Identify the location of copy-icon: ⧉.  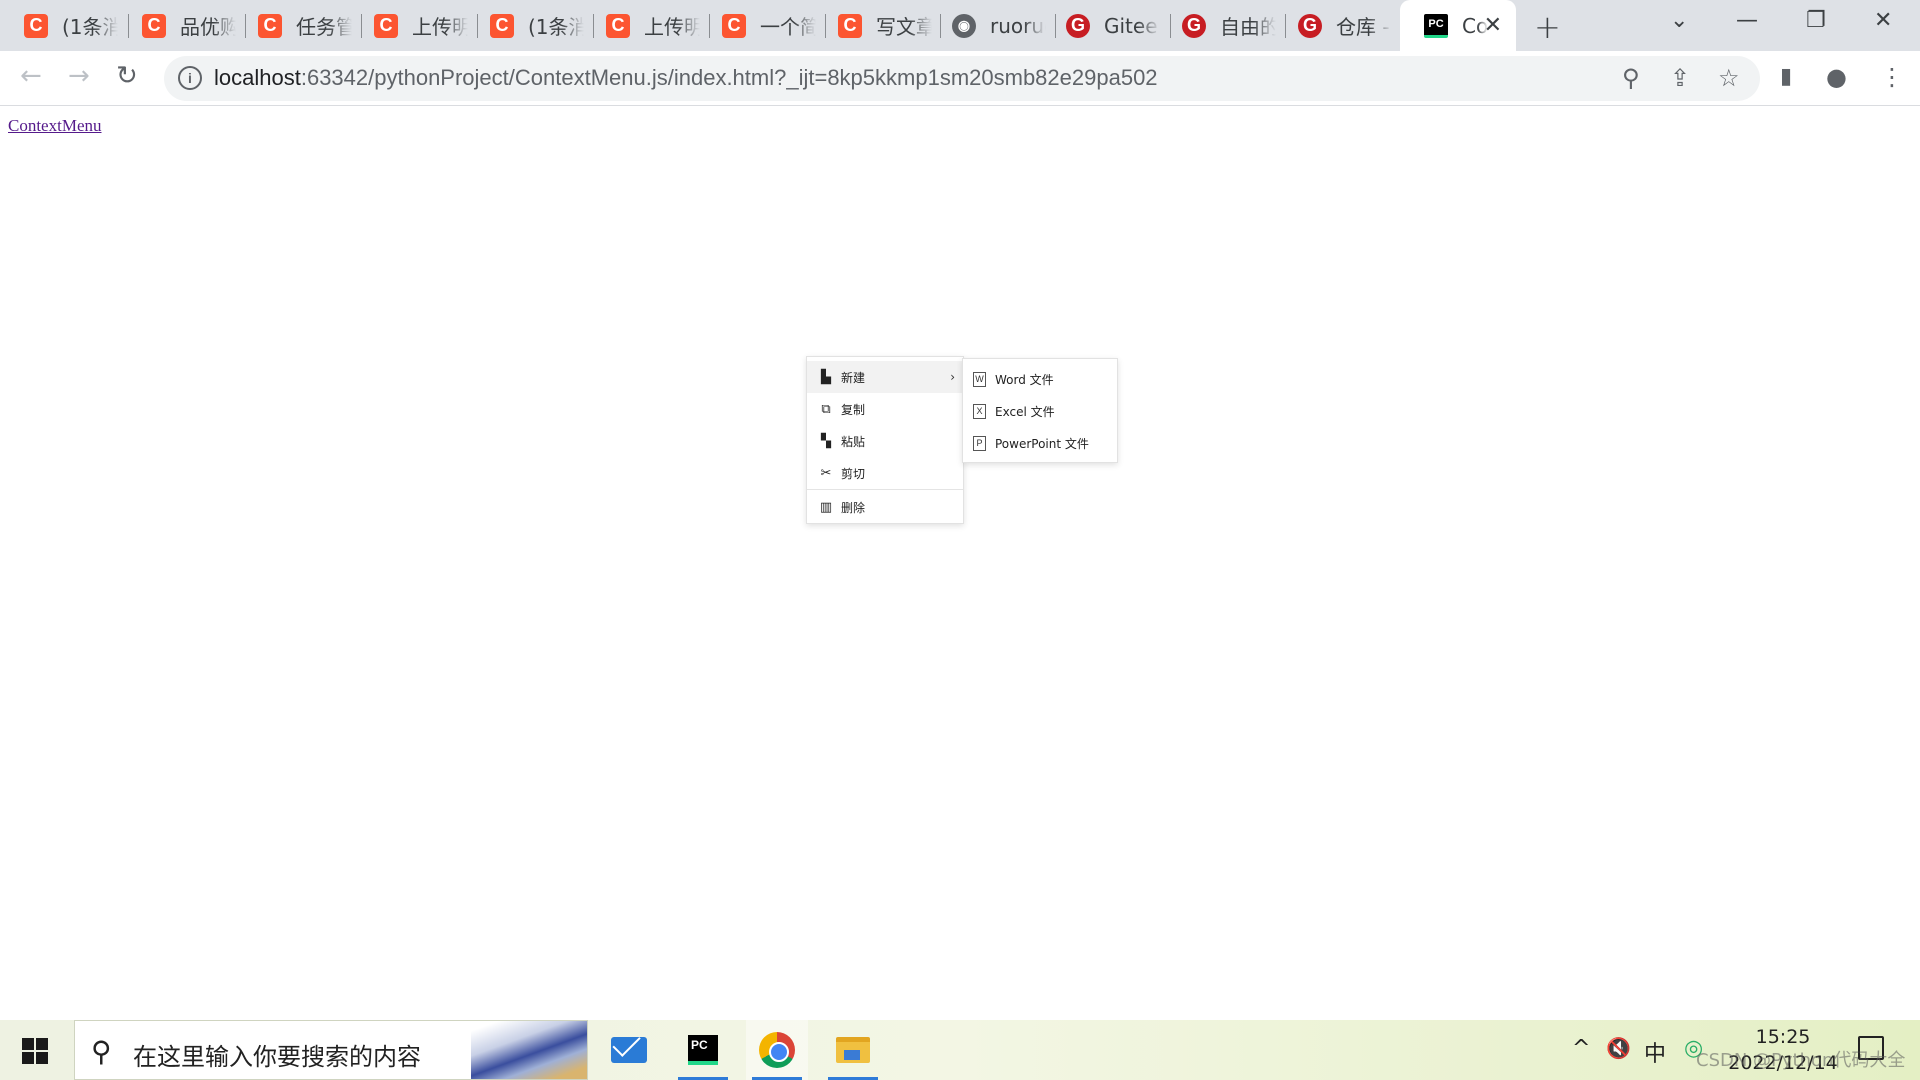
(826, 409).